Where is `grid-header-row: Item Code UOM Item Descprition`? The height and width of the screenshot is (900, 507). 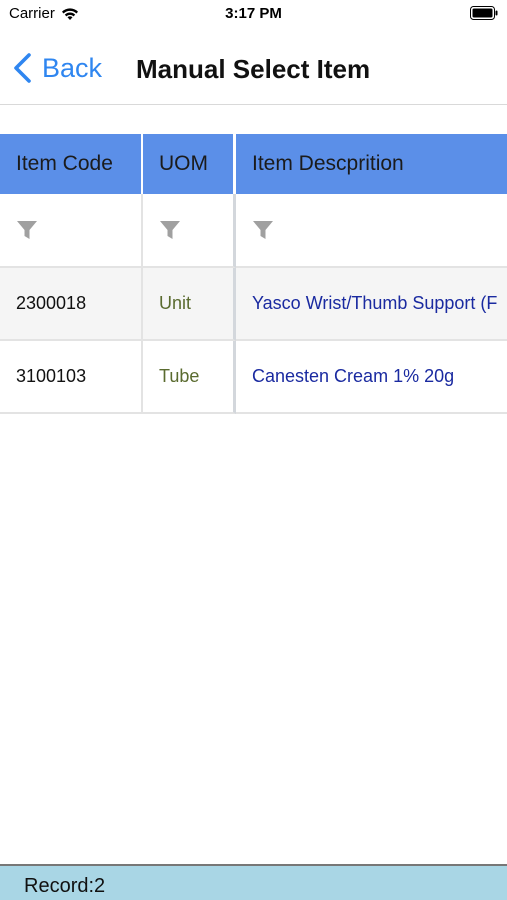
grid-header-row: Item Code UOM Item Descprition is located at coordinates (253, 164).